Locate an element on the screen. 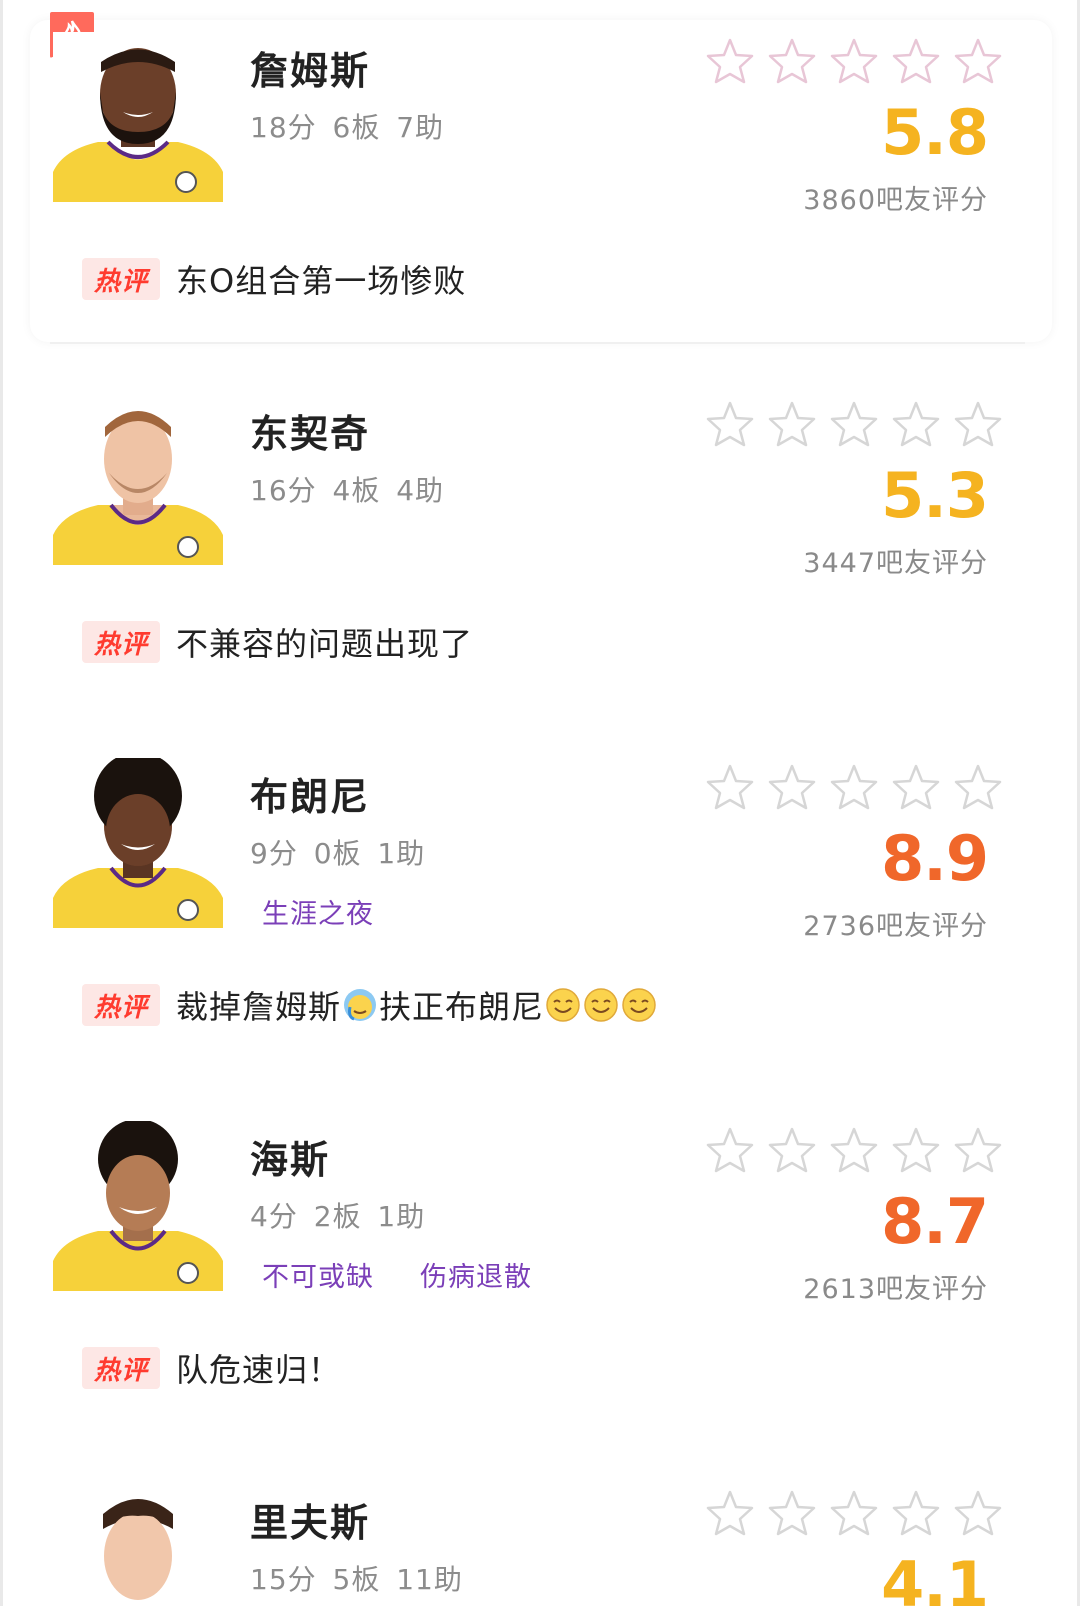 The width and height of the screenshot is (1080, 1606). player-name: 布朗尼 is located at coordinates (310, 797).